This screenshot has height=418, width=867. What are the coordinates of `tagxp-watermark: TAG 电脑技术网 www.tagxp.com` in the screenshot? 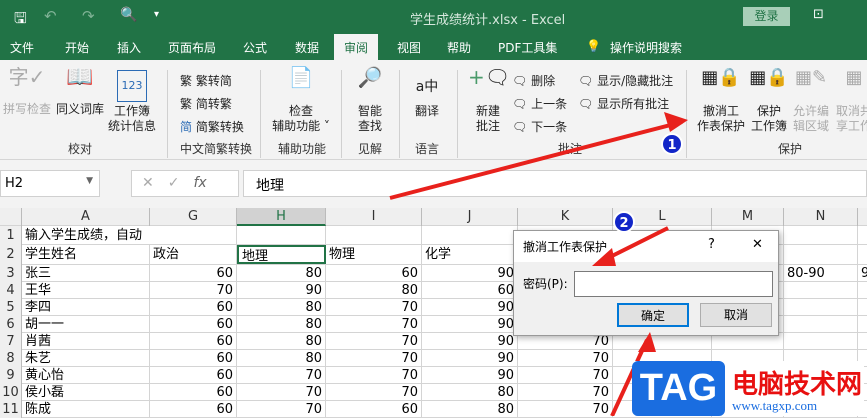 It's located at (748, 388).